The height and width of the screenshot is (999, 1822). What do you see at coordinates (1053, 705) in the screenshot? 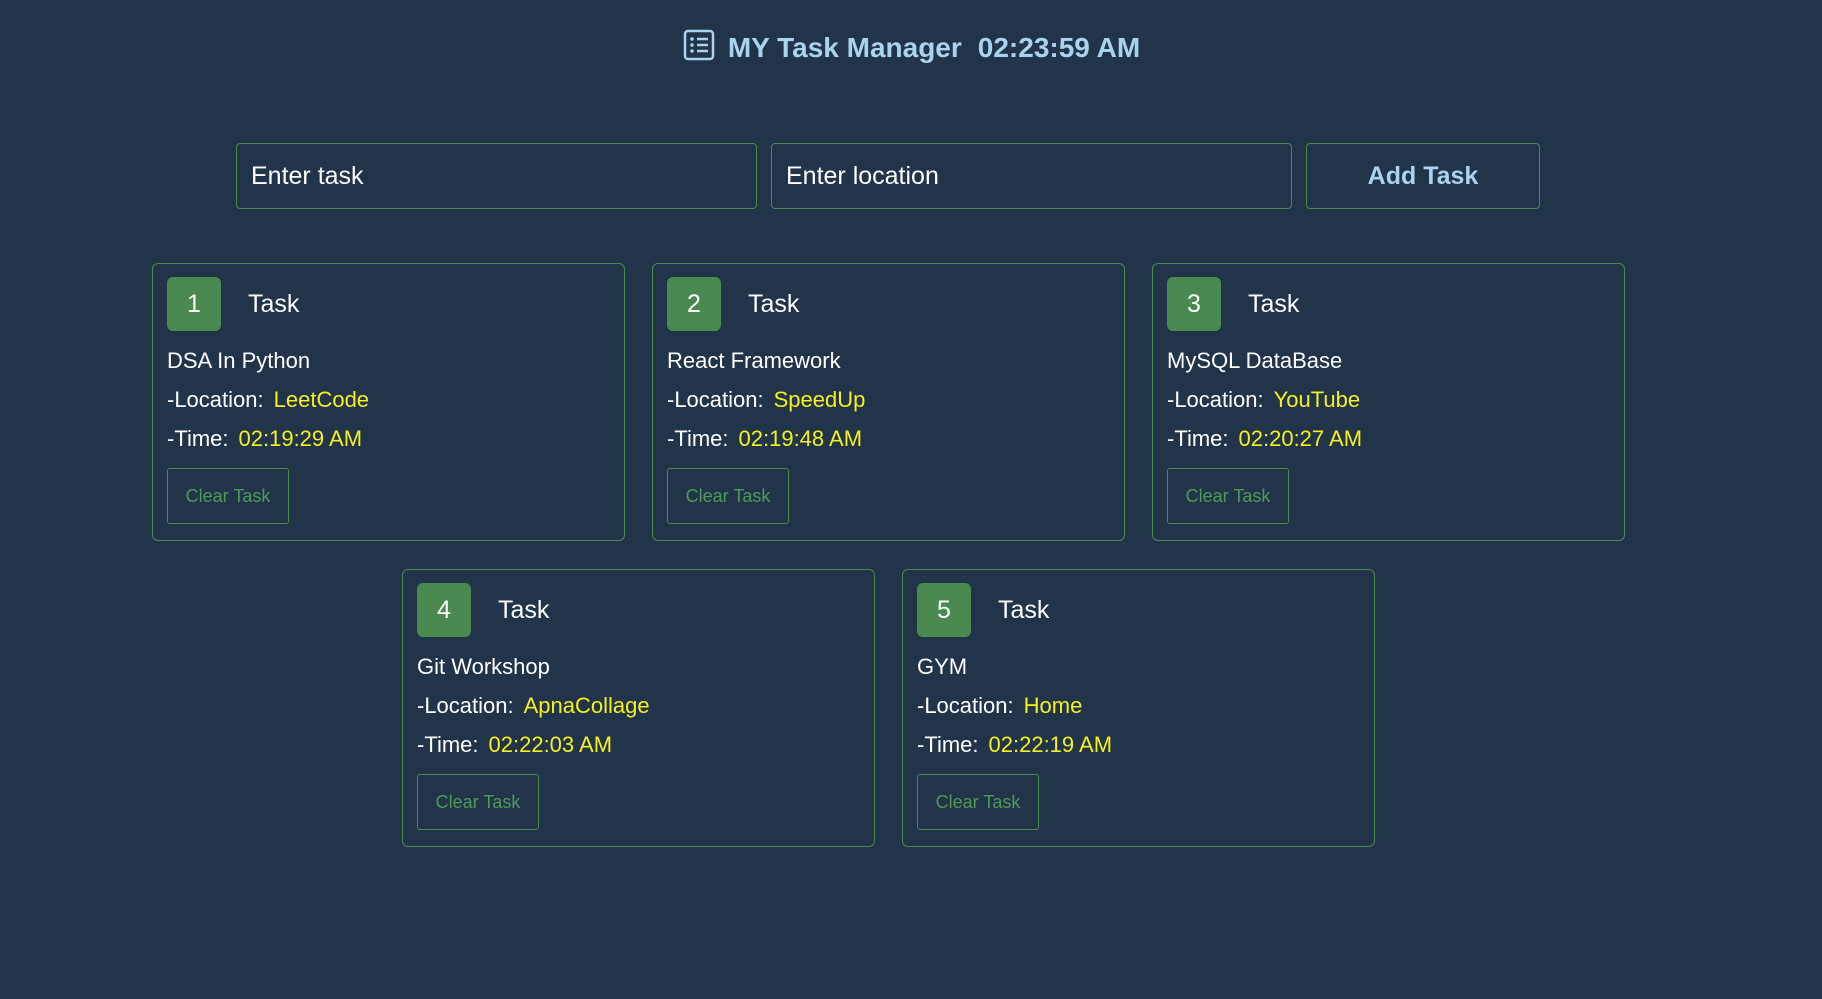
I see `task-location: Home` at bounding box center [1053, 705].